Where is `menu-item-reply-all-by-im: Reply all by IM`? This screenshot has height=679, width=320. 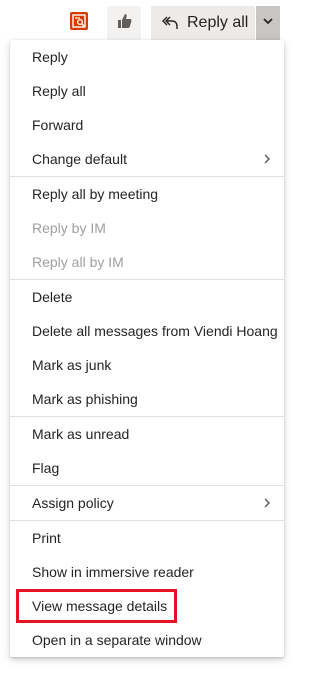 menu-item-reply-all-by-im: Reply all by IM is located at coordinates (147, 262).